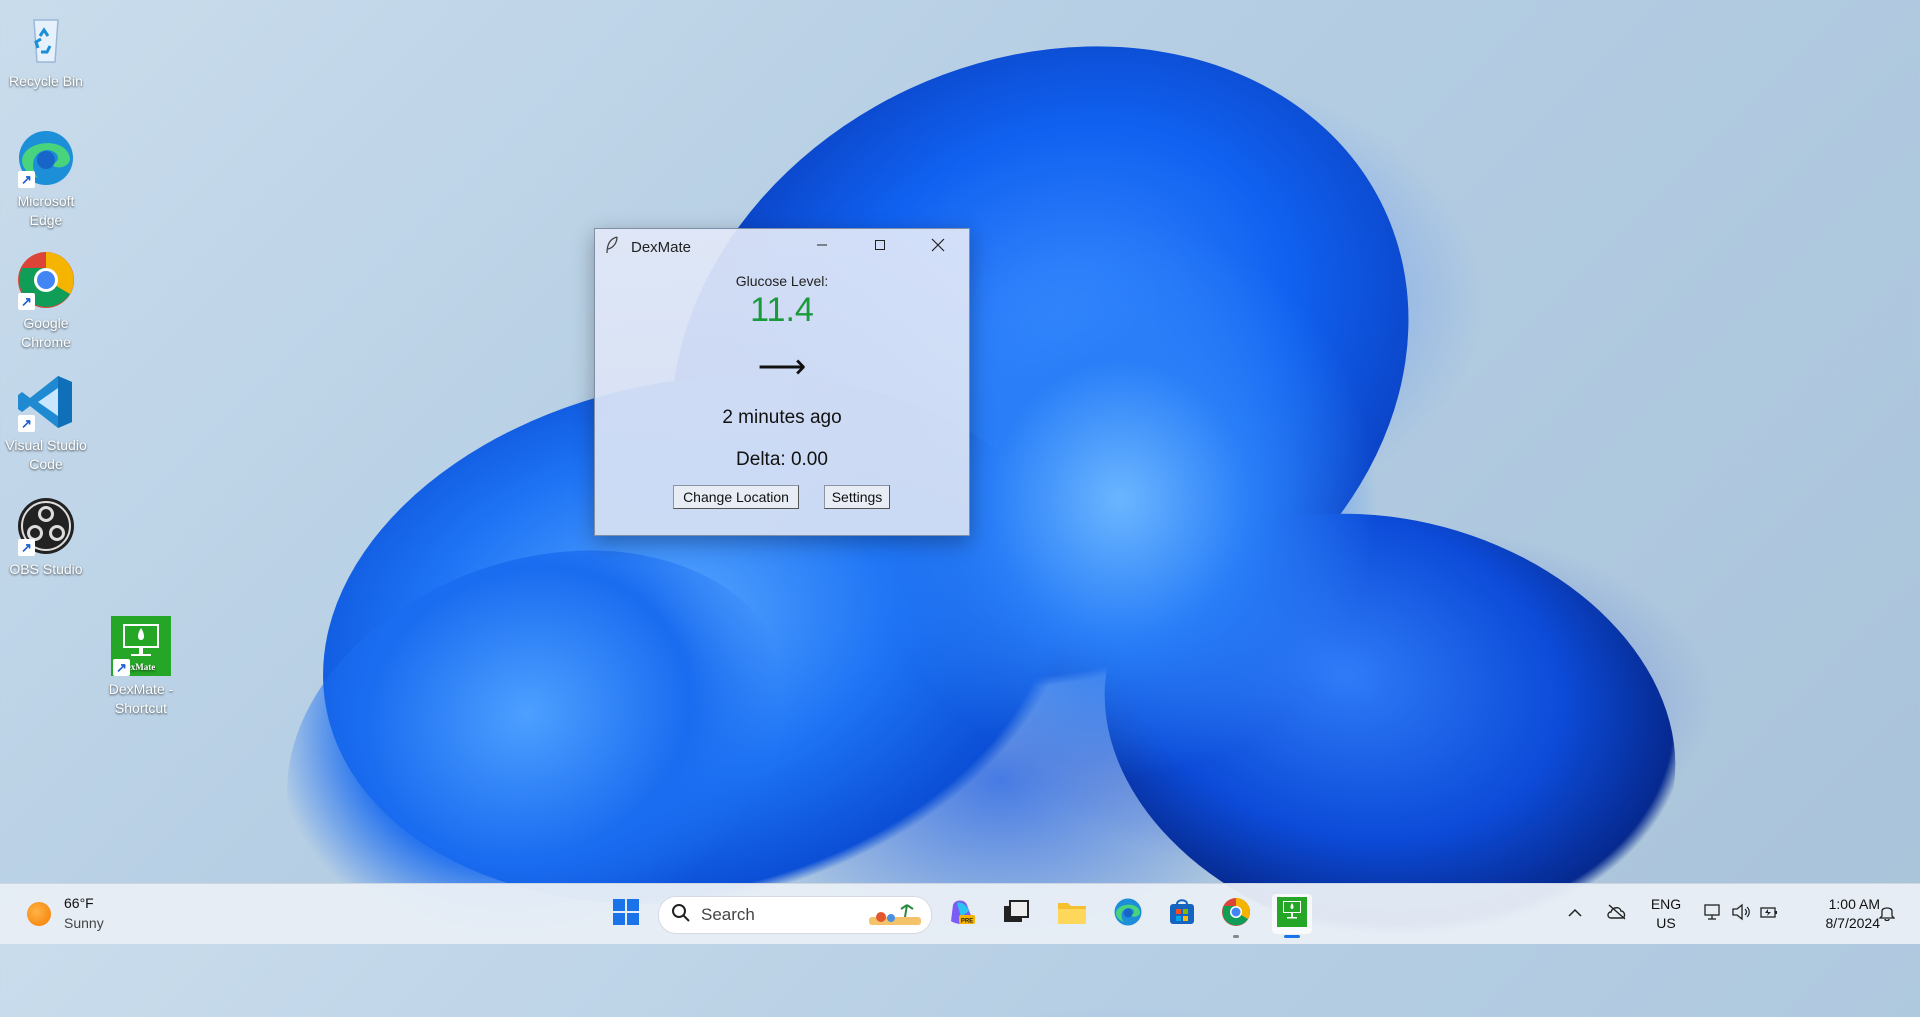  I want to click on quick-settings-button, so click(1741, 914).